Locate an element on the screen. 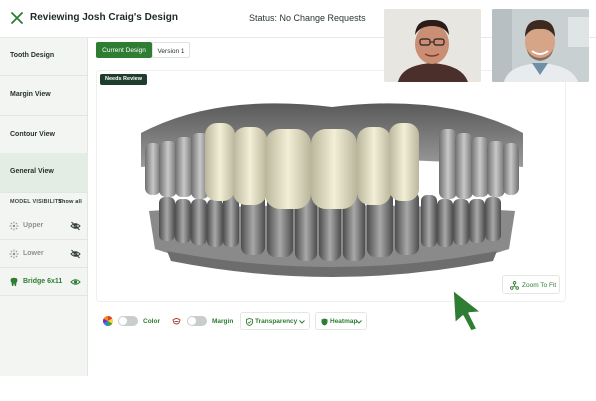  needs-review-badge: Needs Review is located at coordinates (123, 79).